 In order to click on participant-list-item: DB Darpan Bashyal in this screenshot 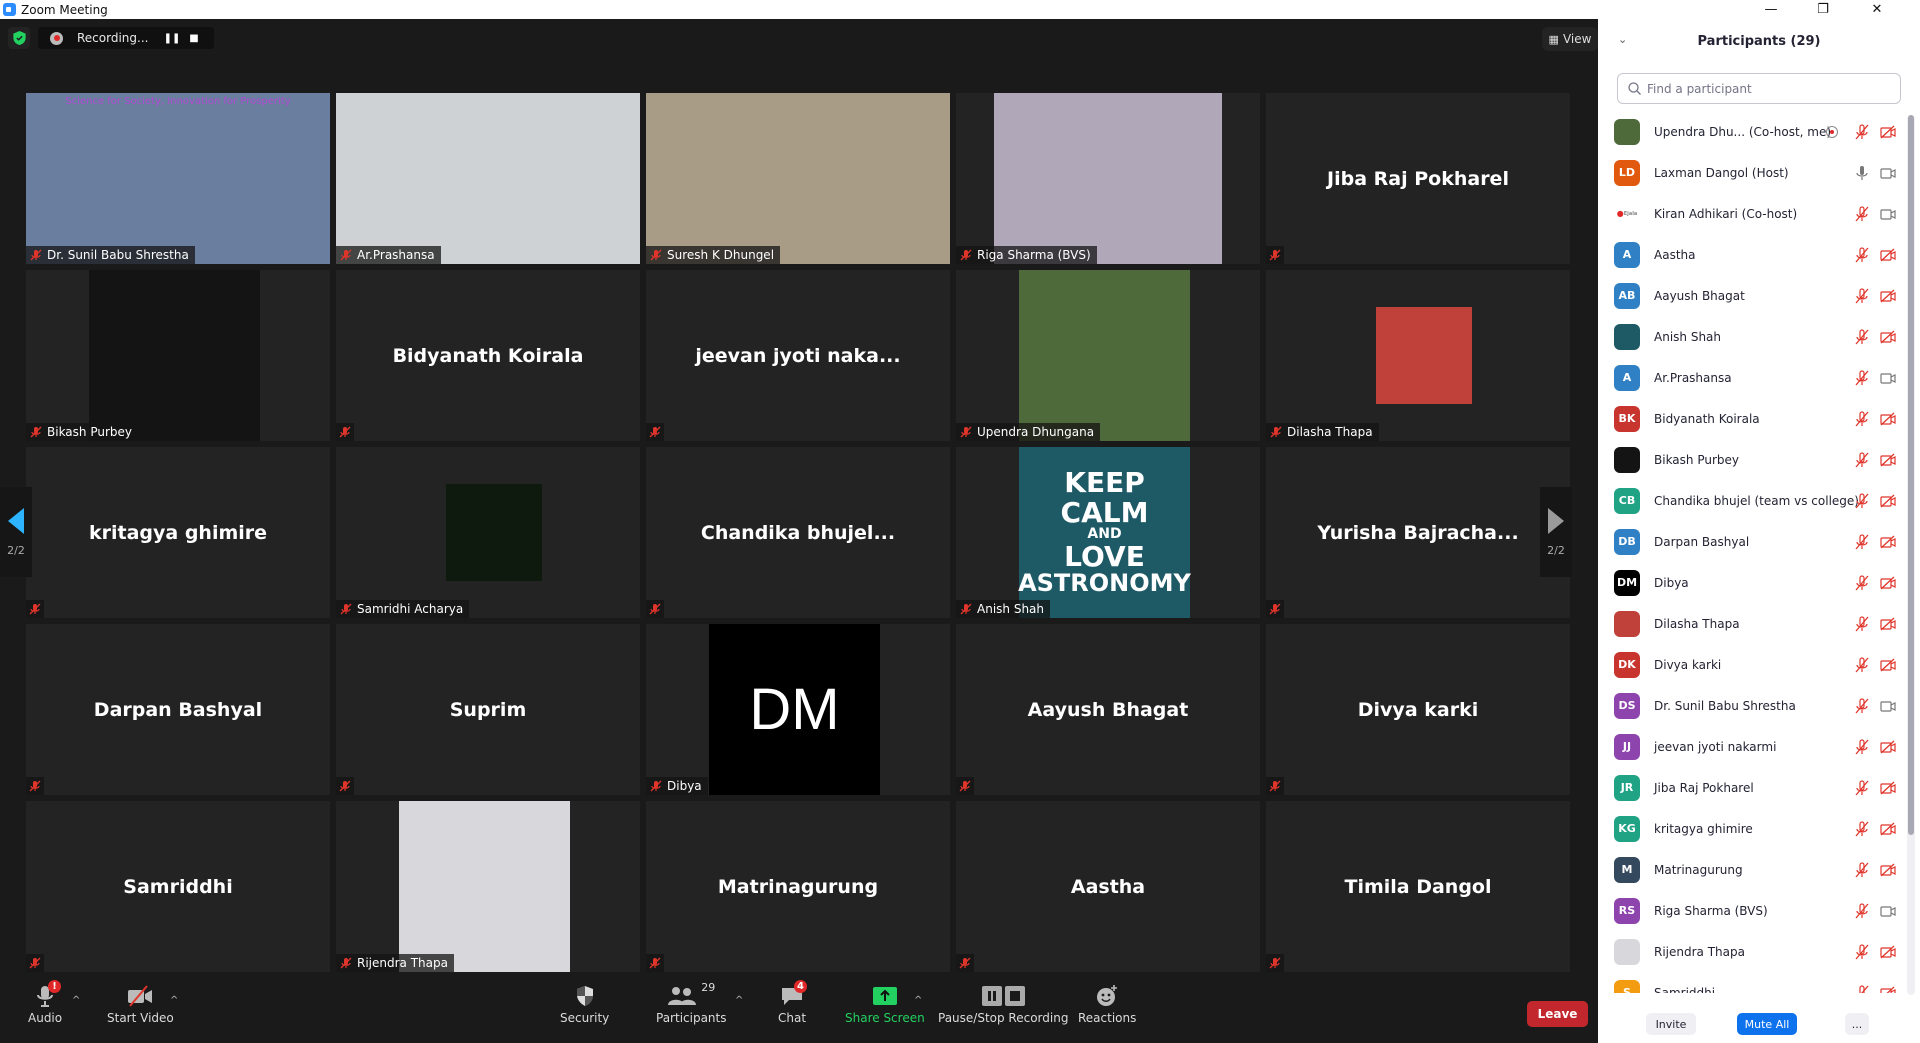, I will do `click(1753, 541)`.